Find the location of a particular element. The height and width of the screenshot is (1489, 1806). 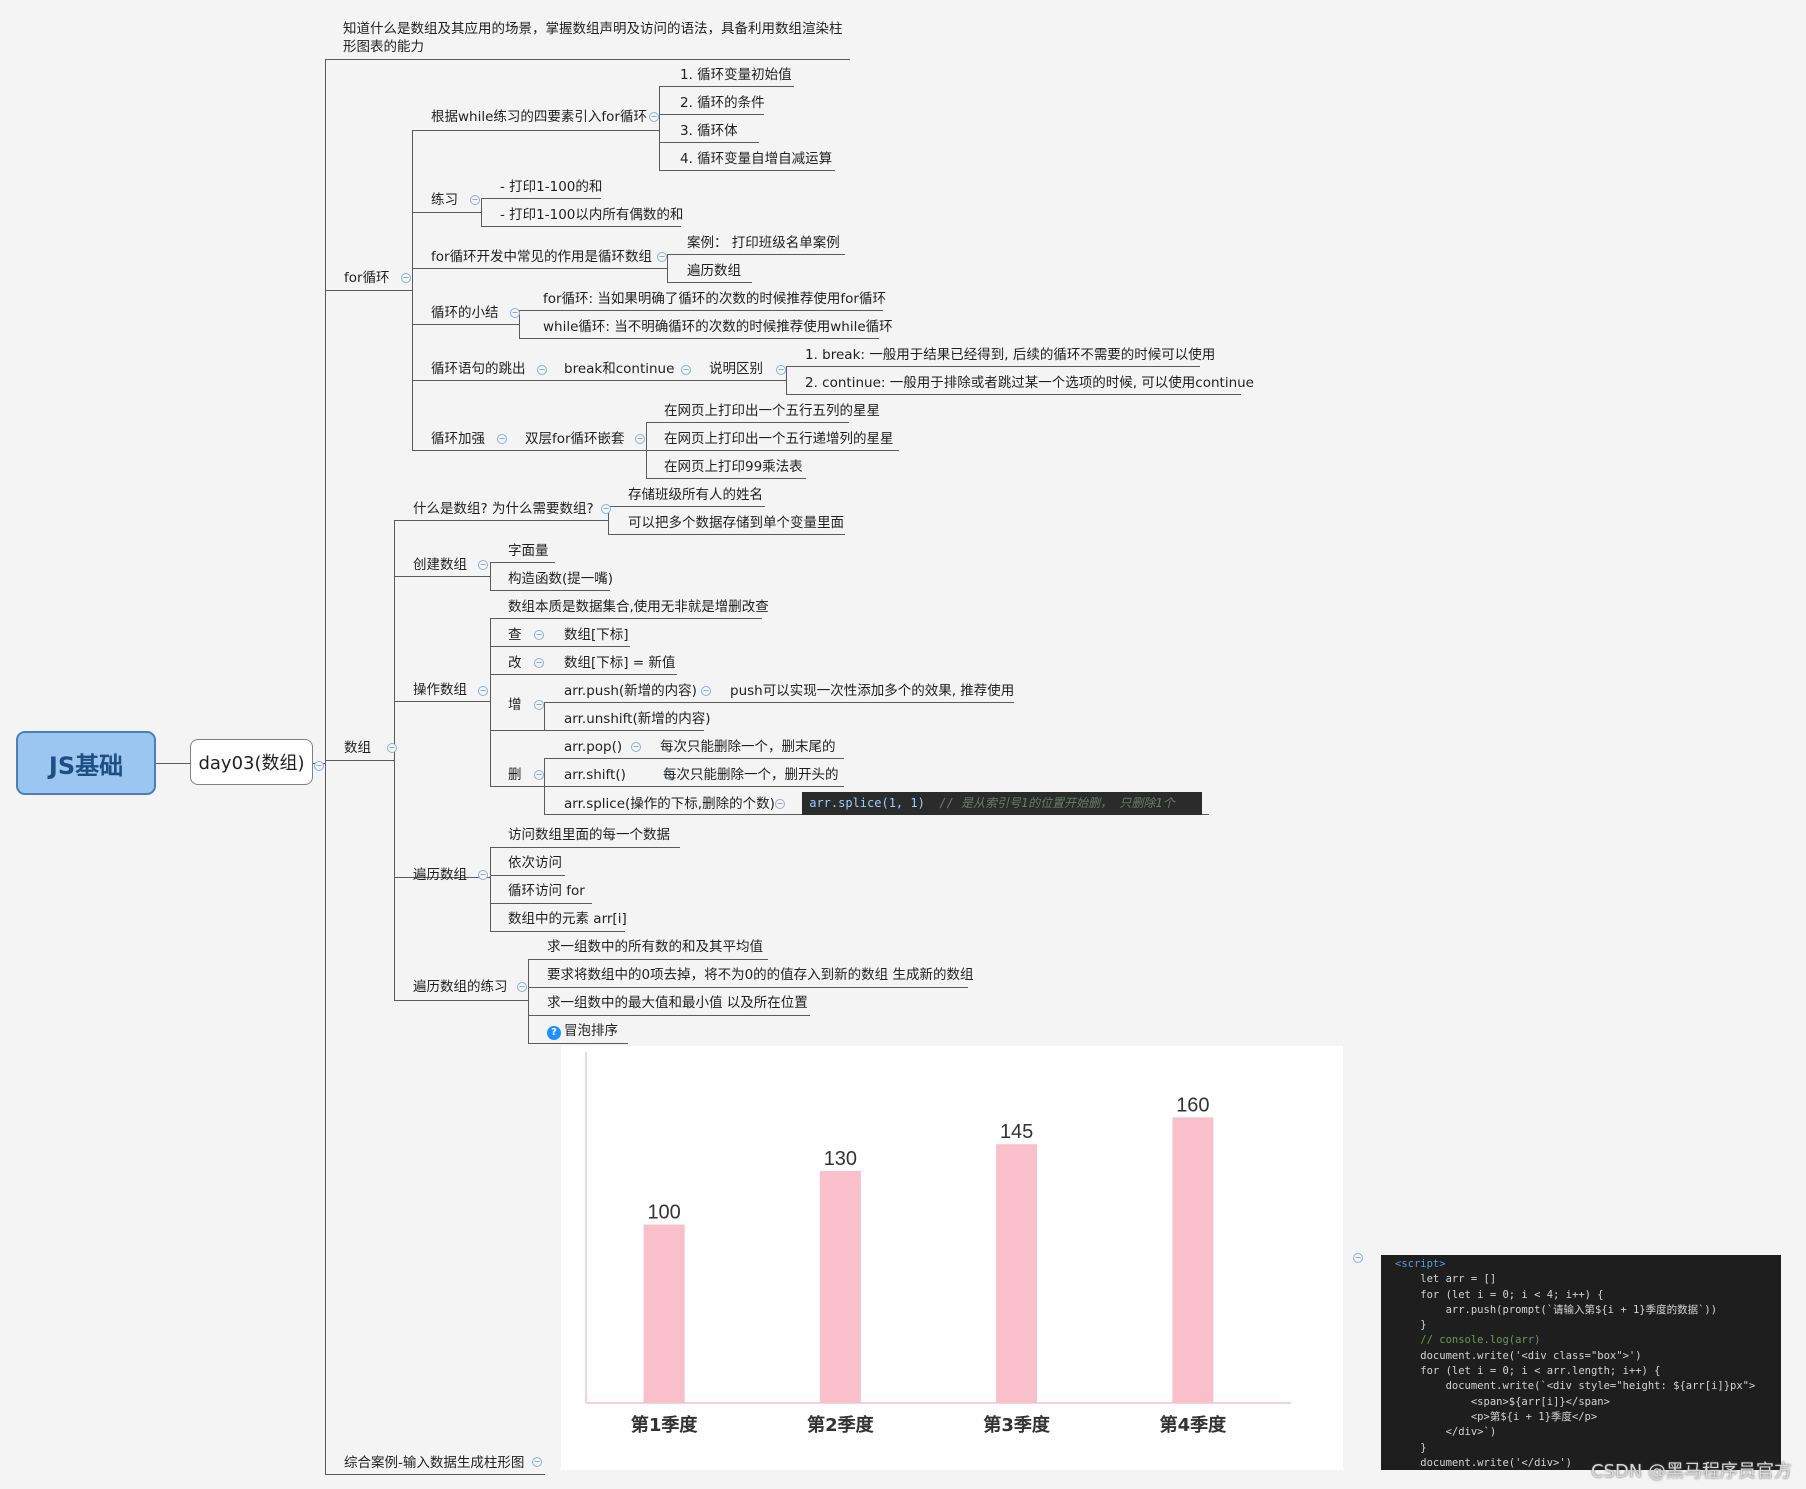

exercise-item: 求一组数中的最大值和最小值 以及所在位置 is located at coordinates (677, 1003).